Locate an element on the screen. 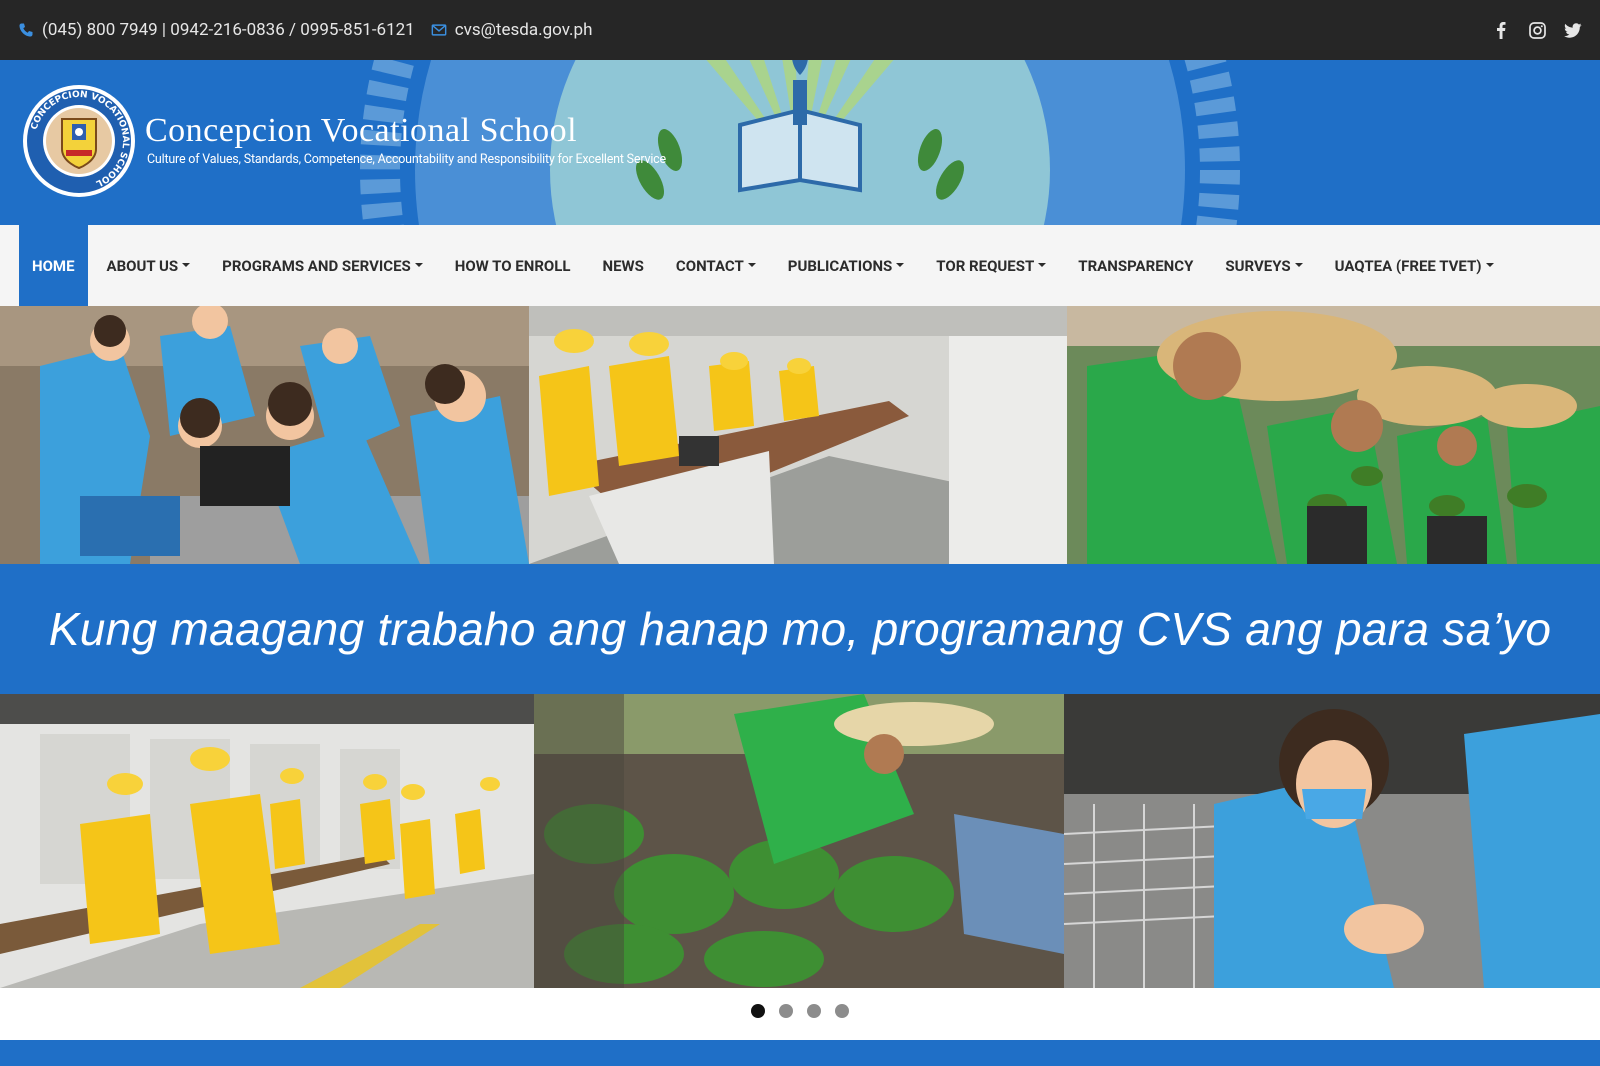 Image resolution: width=1600 pixels, height=1066 pixels. nav-item-news: NEWS is located at coordinates (623, 265).